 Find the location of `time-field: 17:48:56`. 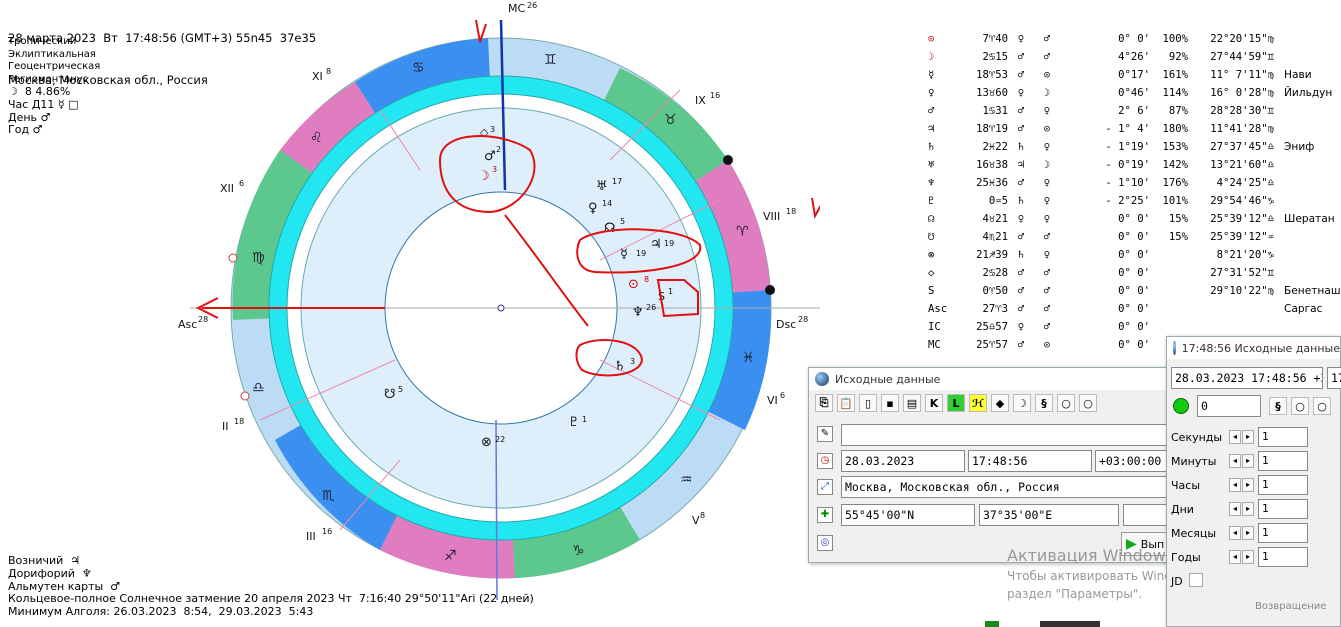

time-field: 17:48:56 is located at coordinates (1030, 461).